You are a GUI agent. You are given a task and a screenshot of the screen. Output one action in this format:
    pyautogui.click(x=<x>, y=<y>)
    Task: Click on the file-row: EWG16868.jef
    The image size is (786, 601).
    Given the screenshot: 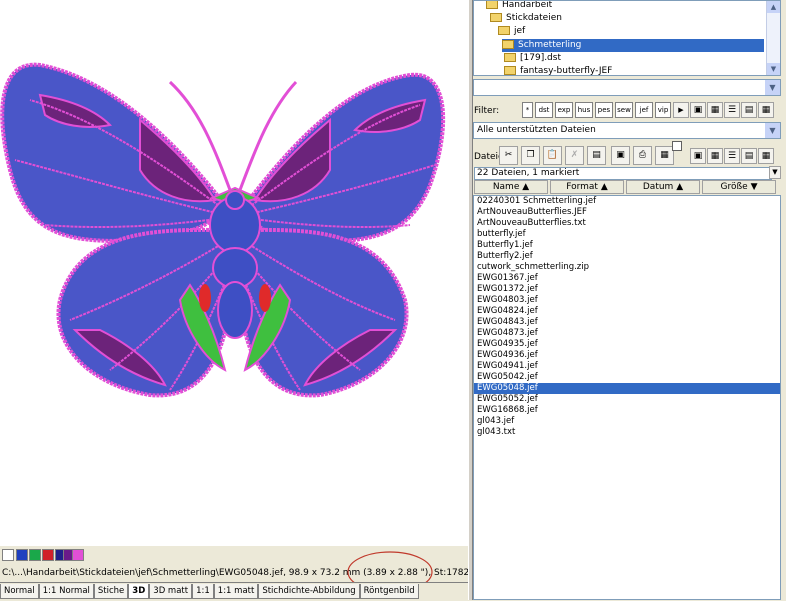 What is the action you would take?
    pyautogui.click(x=627, y=410)
    